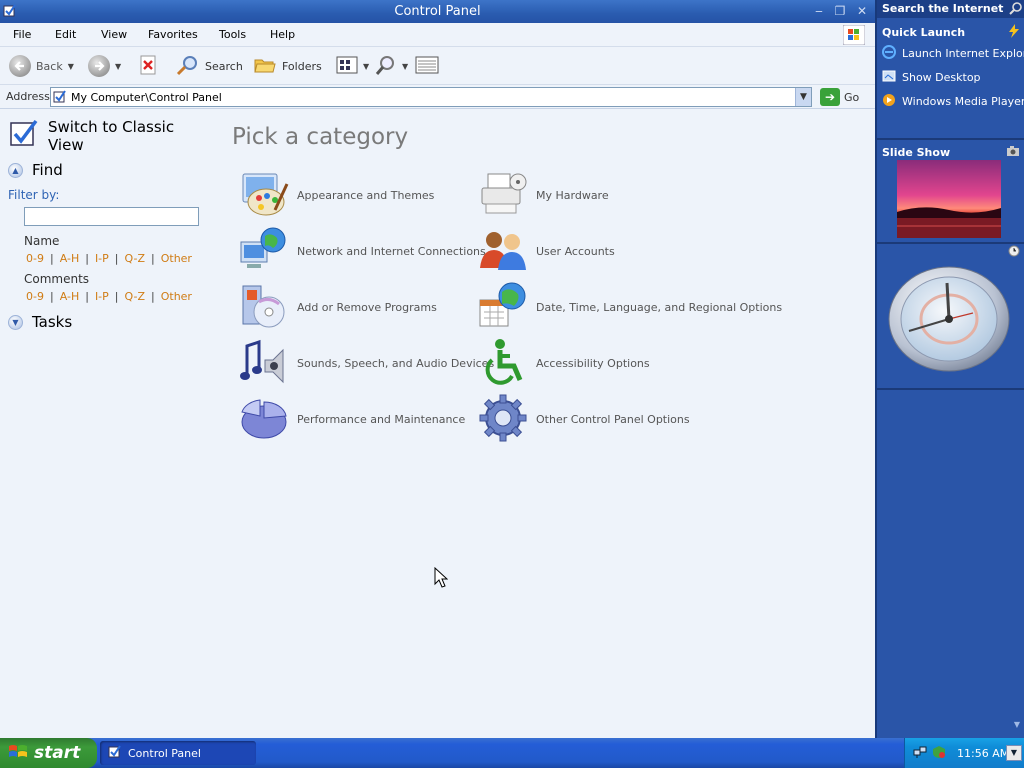 This screenshot has height=768, width=1024. What do you see at coordinates (840, 11) in the screenshot?
I see `restore-button: ❐` at bounding box center [840, 11].